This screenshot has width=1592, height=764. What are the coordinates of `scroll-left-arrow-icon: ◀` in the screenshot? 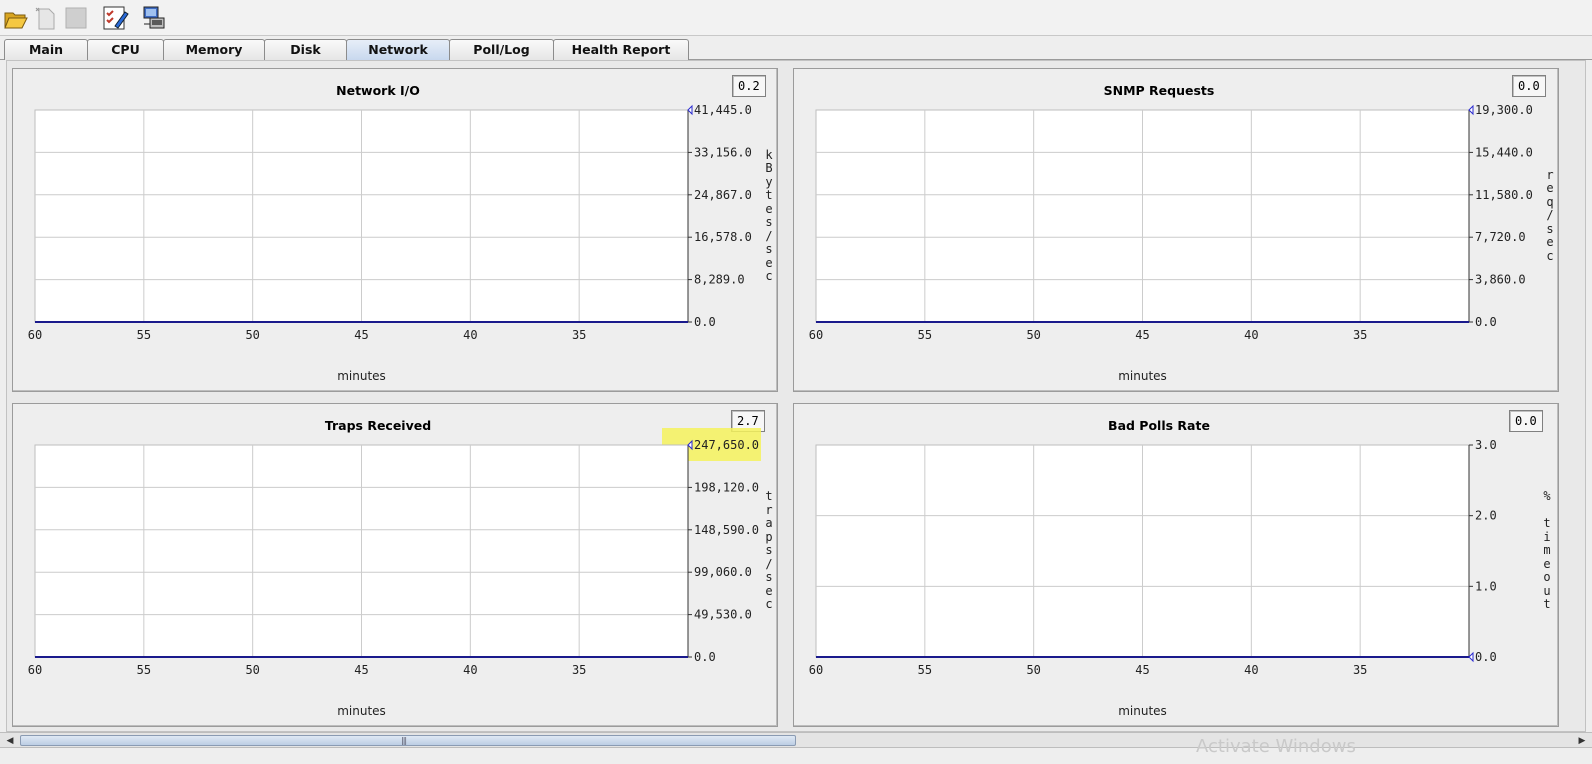 It's located at (10, 740).